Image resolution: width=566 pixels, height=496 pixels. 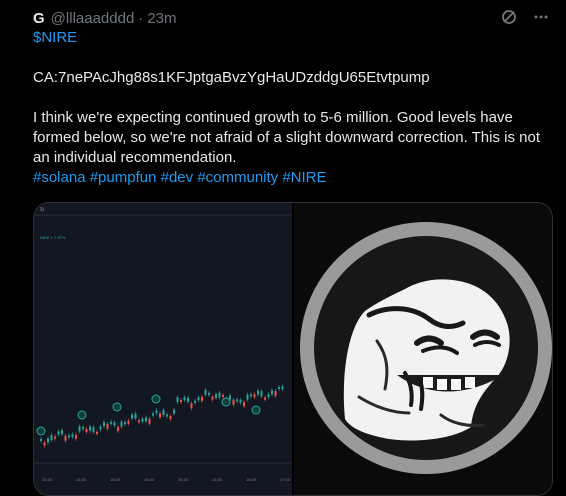 I want to click on time-label: 15:30, so click(x=81, y=479).